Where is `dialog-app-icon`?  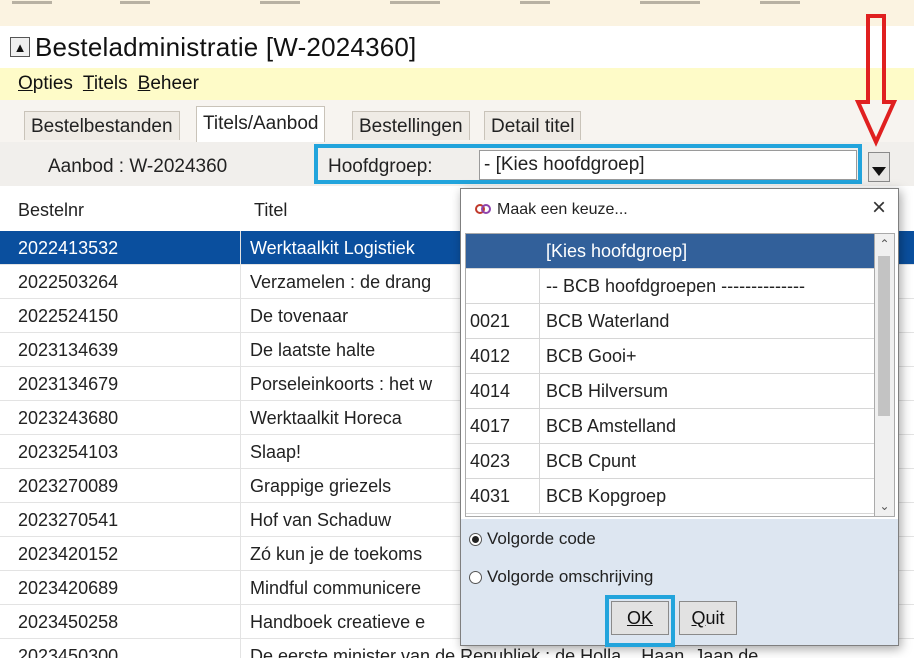 dialog-app-icon is located at coordinates (483, 209).